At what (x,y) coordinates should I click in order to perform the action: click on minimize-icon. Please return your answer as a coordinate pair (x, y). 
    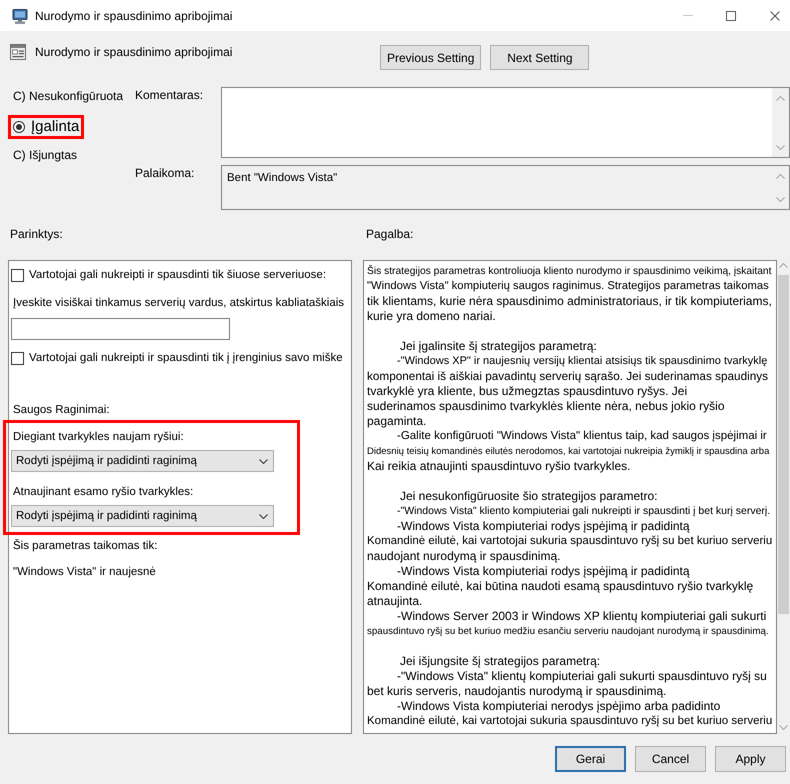
    Looking at the image, I should click on (688, 15).